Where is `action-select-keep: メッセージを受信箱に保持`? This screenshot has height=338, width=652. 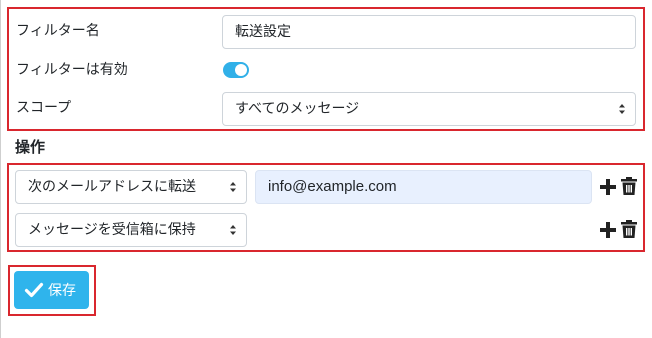
action-select-keep: メッセージを受信箱に保持 is located at coordinates (131, 230).